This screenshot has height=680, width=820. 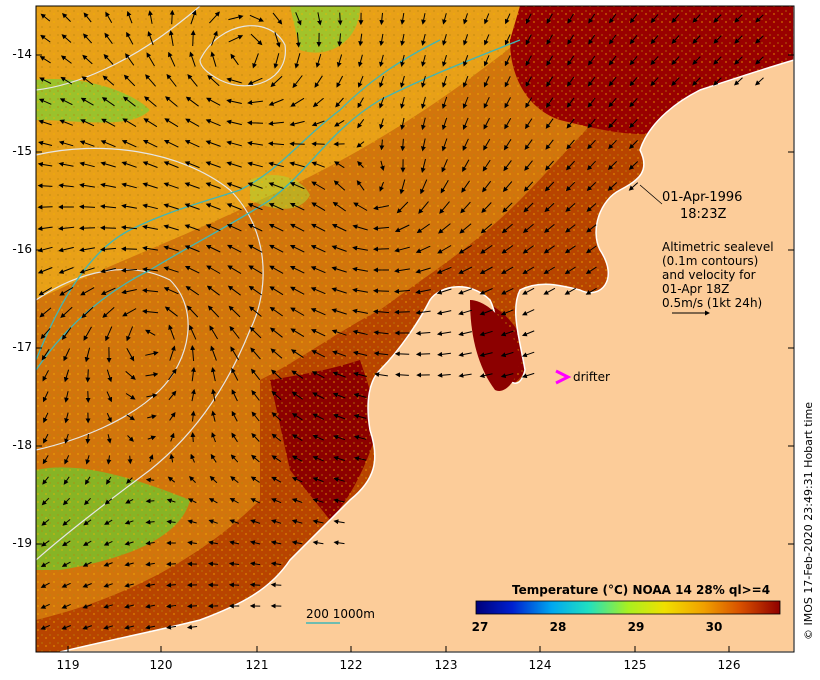 What do you see at coordinates (446, 665) in the screenshot?
I see `lon-tick-label: 123` at bounding box center [446, 665].